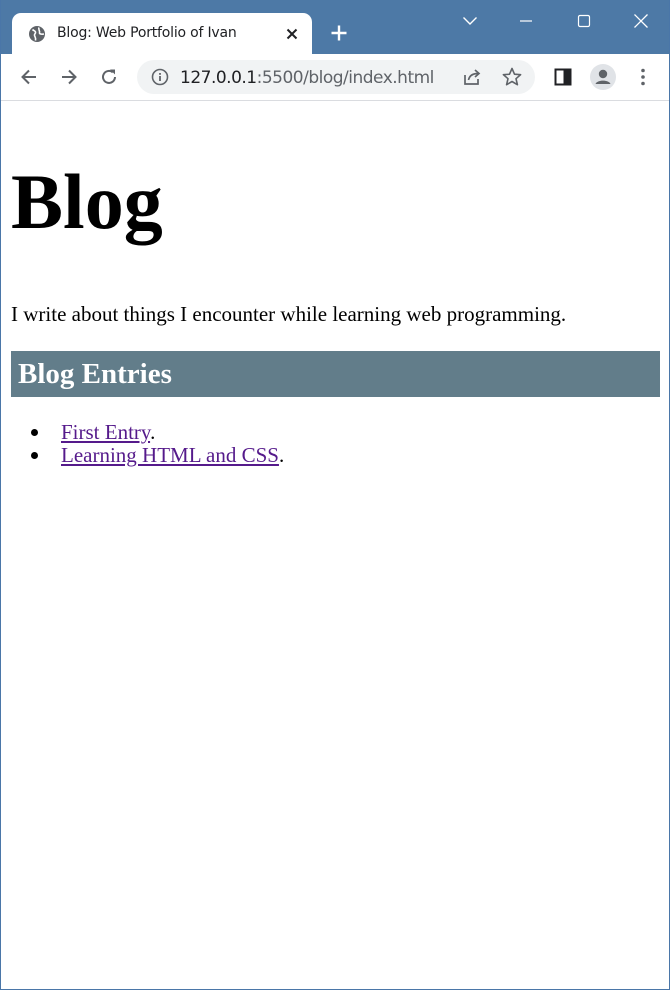  I want to click on share-icon, so click(472, 77).